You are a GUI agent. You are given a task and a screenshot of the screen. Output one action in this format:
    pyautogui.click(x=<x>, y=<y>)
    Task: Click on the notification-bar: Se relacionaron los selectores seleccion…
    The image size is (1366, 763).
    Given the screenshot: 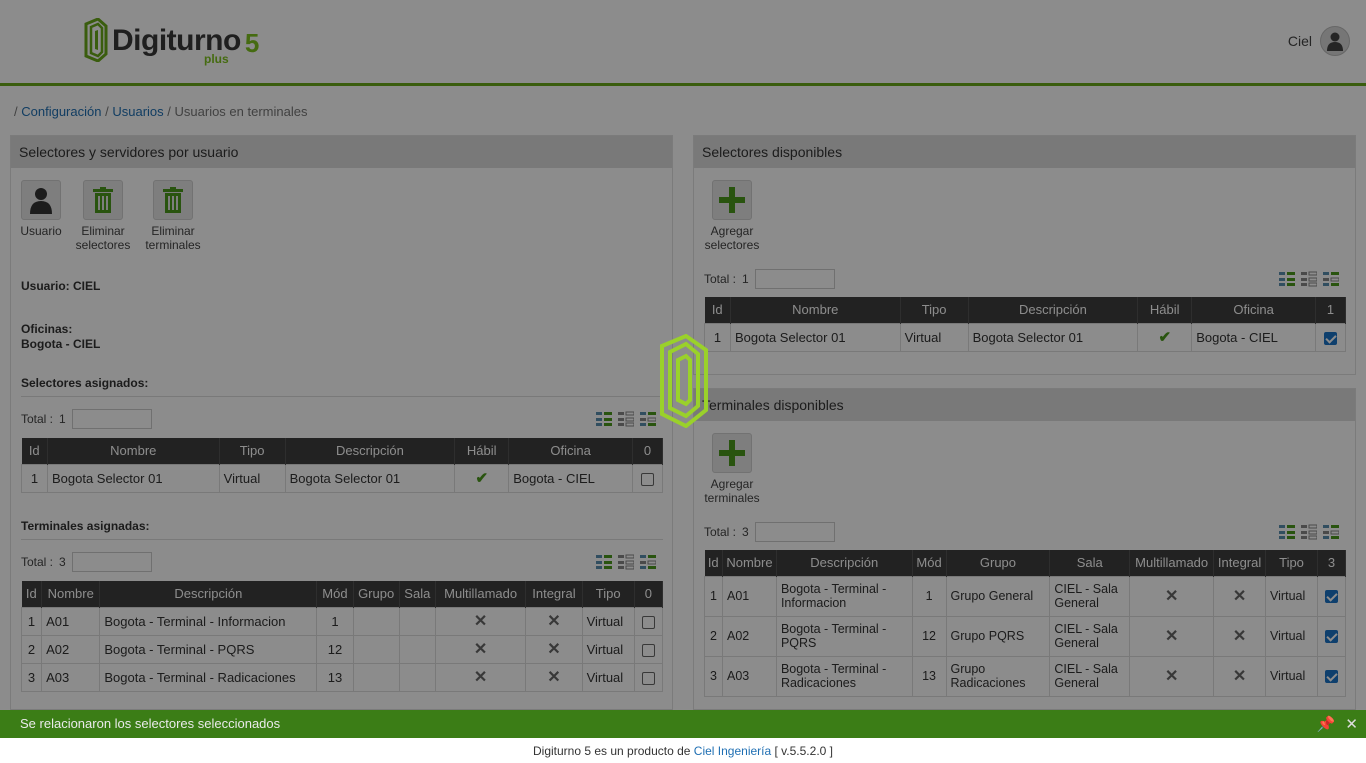 What is the action you would take?
    pyautogui.click(x=683, y=724)
    